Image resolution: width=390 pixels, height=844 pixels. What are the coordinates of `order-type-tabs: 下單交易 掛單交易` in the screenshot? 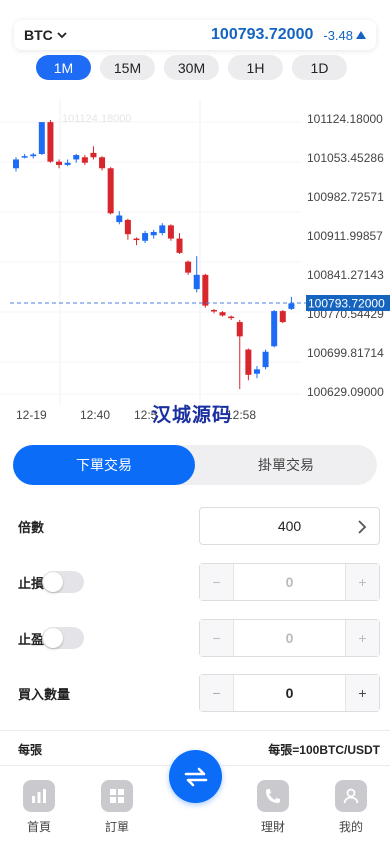 It's located at (195, 465).